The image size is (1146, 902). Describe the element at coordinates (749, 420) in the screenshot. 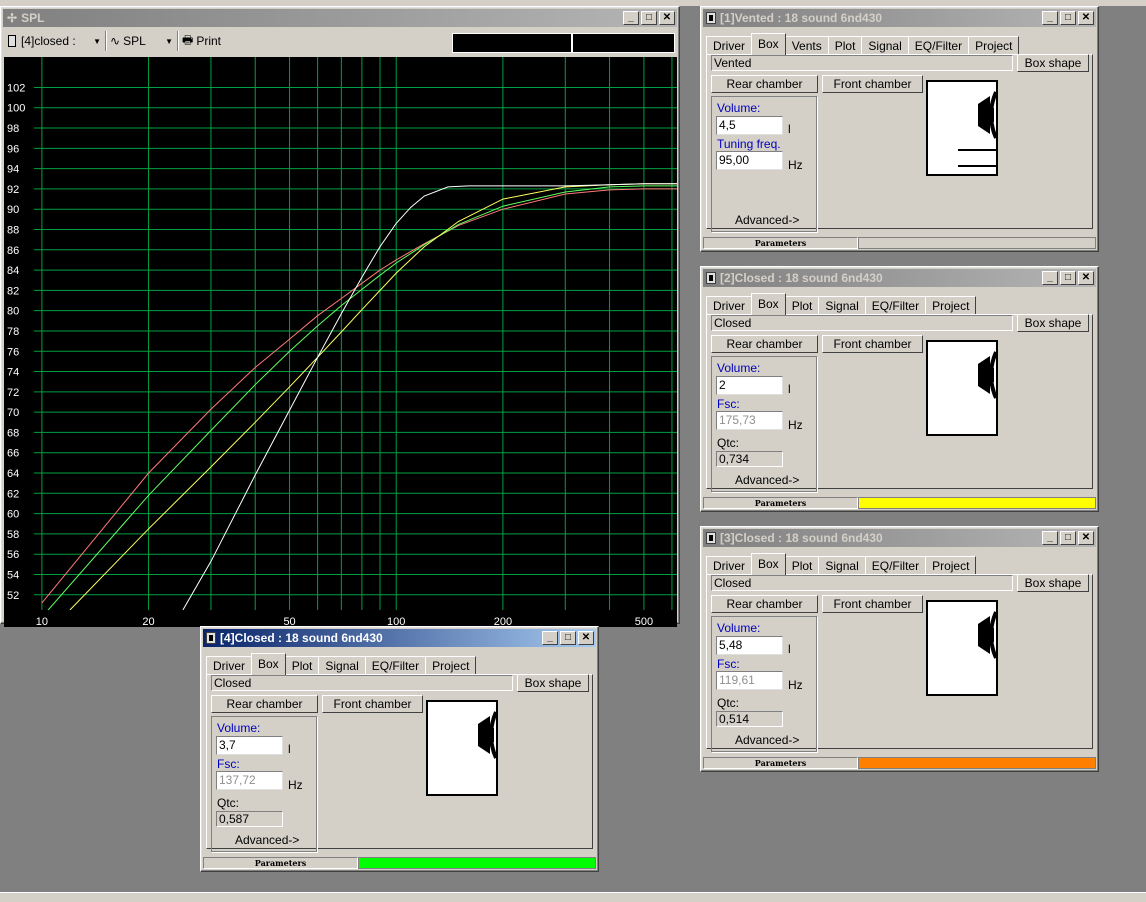

I see `frequency-input: 175,73` at that location.